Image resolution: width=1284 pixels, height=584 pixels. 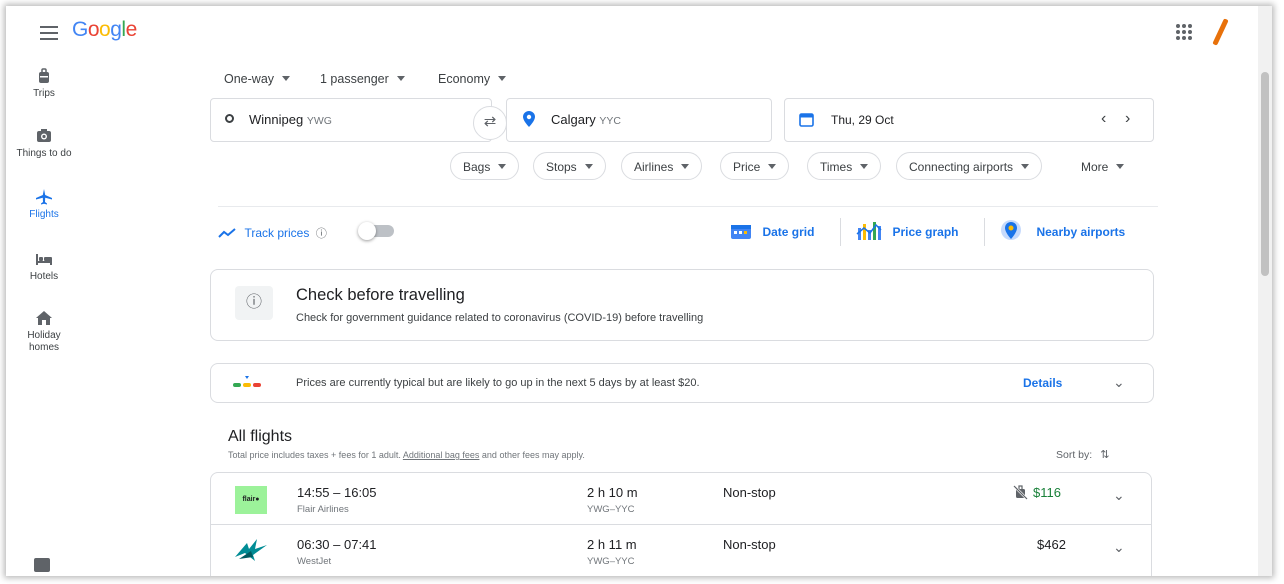 What do you see at coordinates (251, 500) in the screenshot?
I see `flair-airlines-logo: flair●` at bounding box center [251, 500].